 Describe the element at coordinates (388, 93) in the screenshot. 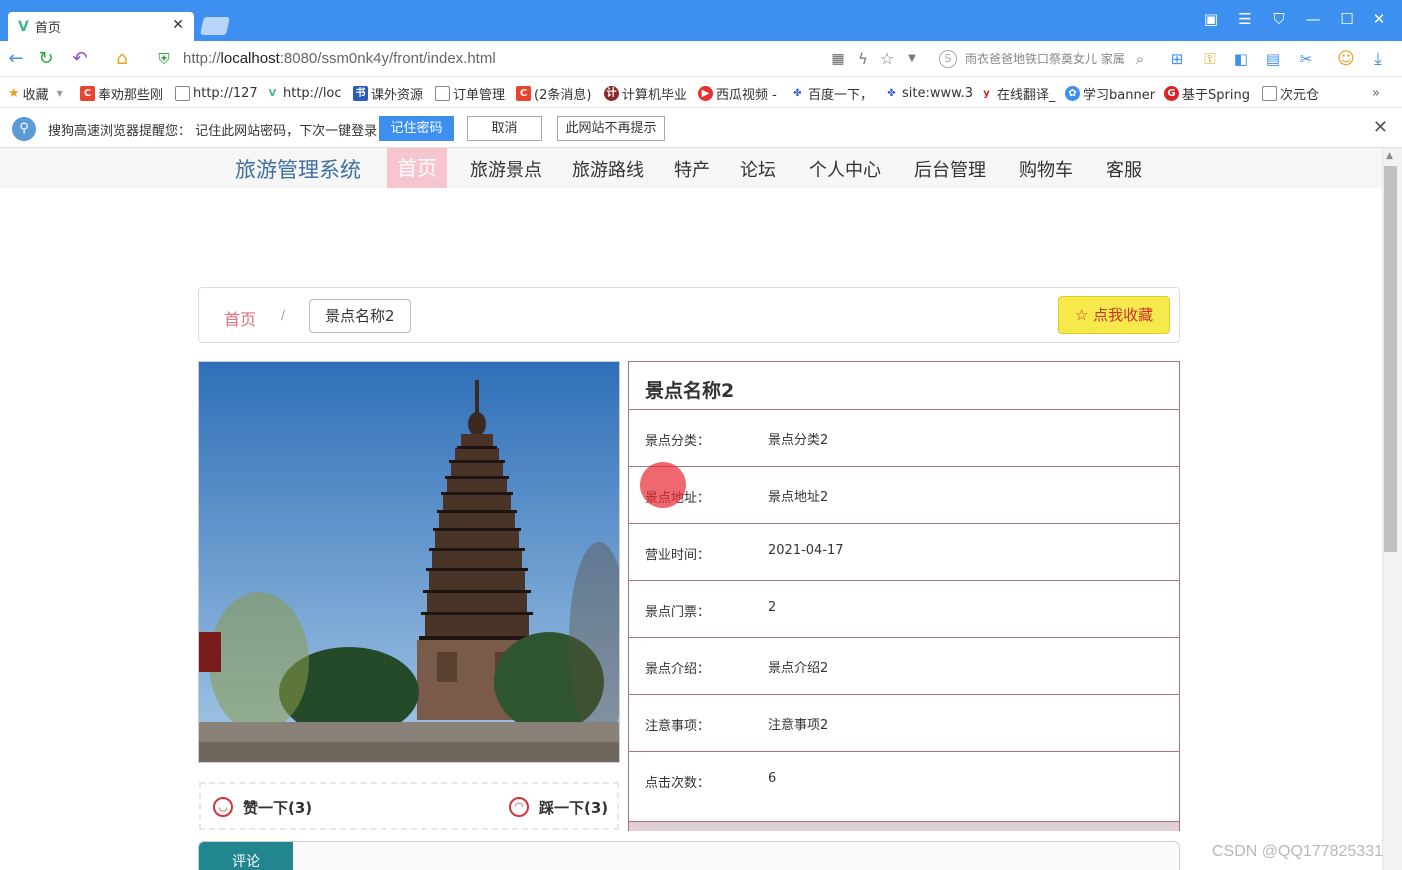

I see `bookmark-item: 书课外资源` at that location.